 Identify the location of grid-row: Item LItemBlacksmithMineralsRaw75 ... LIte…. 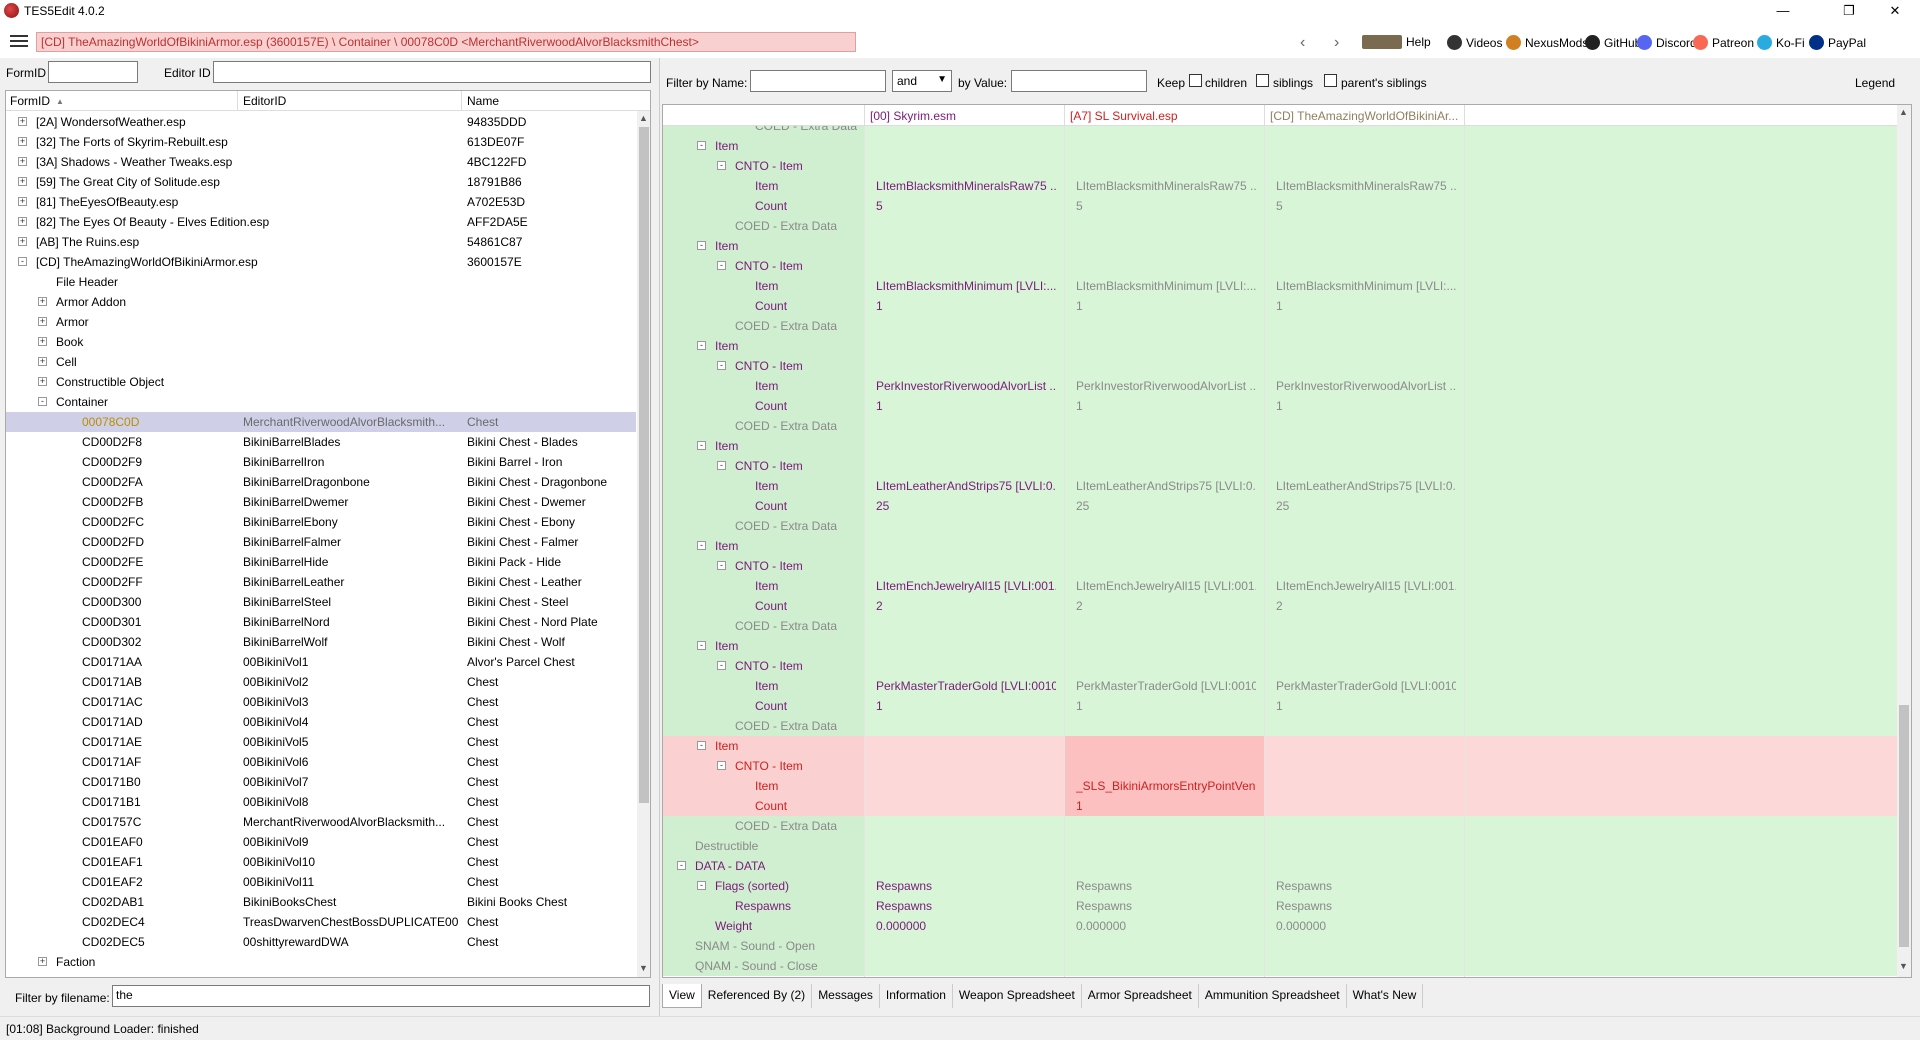
(1280, 186).